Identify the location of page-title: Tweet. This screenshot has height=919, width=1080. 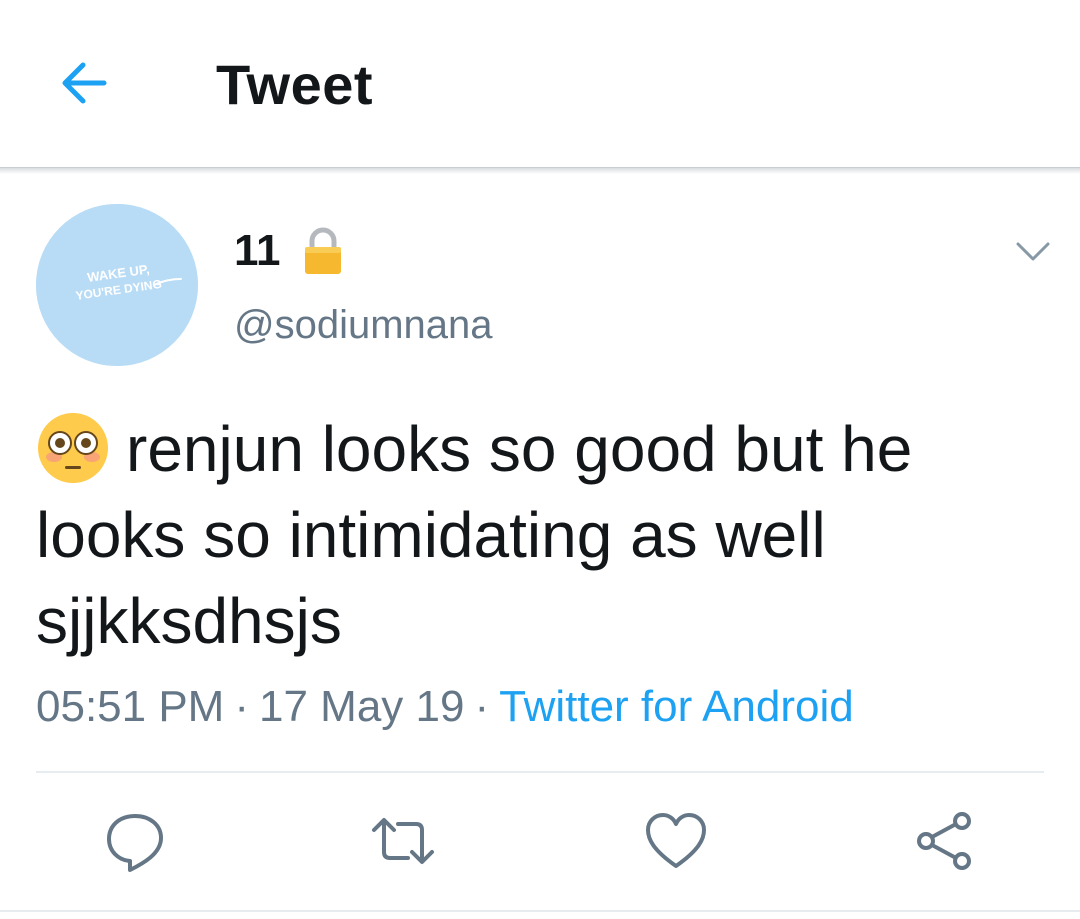
(295, 84).